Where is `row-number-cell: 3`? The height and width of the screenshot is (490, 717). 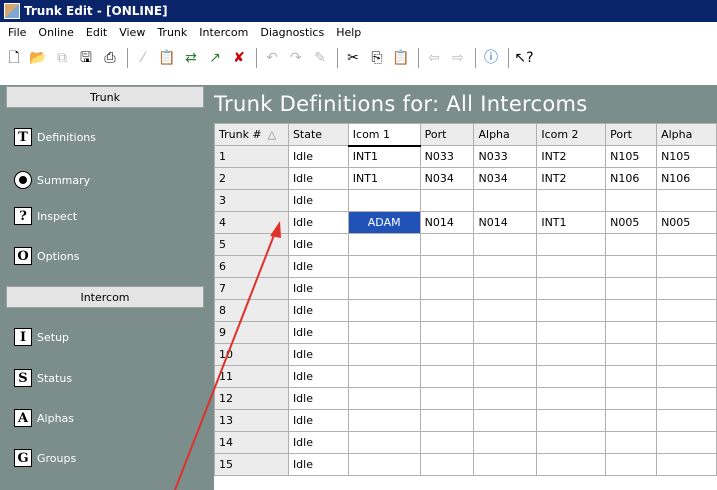 row-number-cell: 3 is located at coordinates (251, 200).